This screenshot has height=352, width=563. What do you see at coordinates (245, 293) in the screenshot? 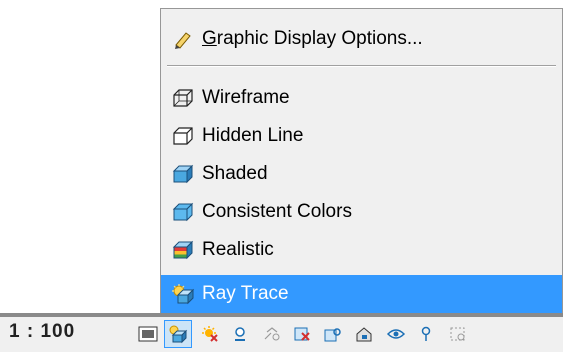
I see `menu-item-label: Ray Trace` at bounding box center [245, 293].